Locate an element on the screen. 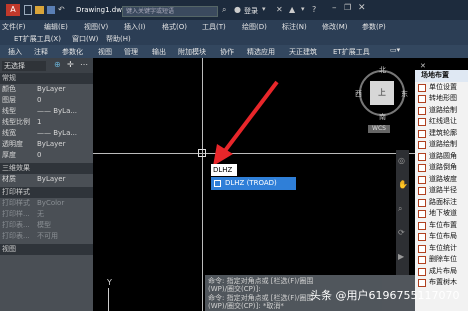 This screenshot has width=468, height=311. menu-view: 视图(V) is located at coordinates (96, 27).